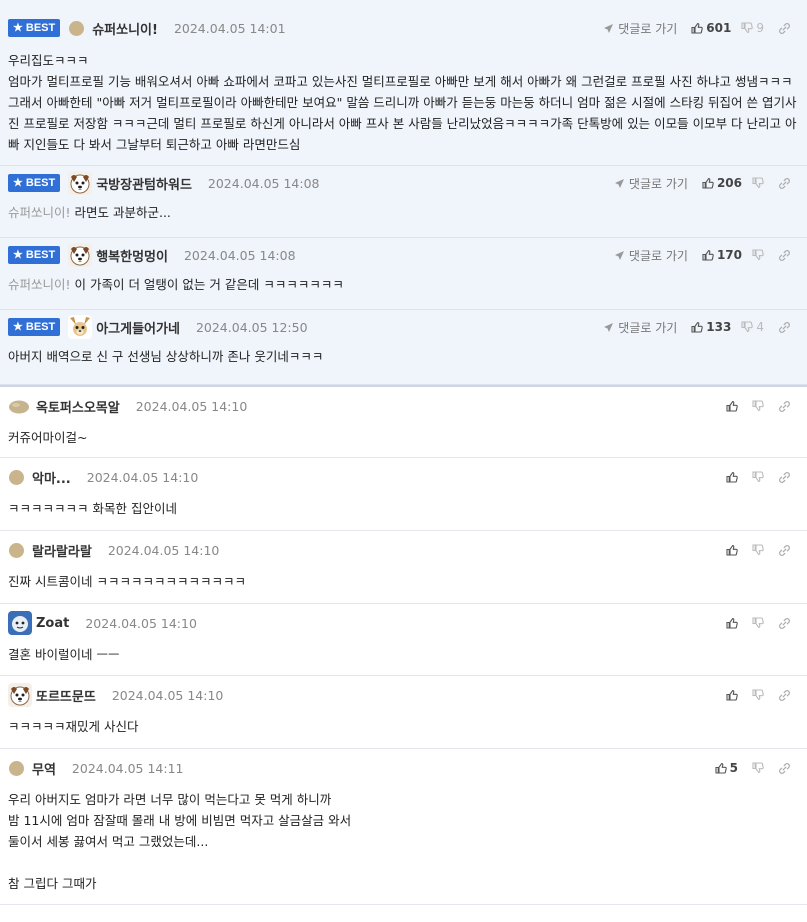  Describe the element at coordinates (229, 28) in the screenshot. I see `comment-date: 2024.04.05 14:01` at that location.